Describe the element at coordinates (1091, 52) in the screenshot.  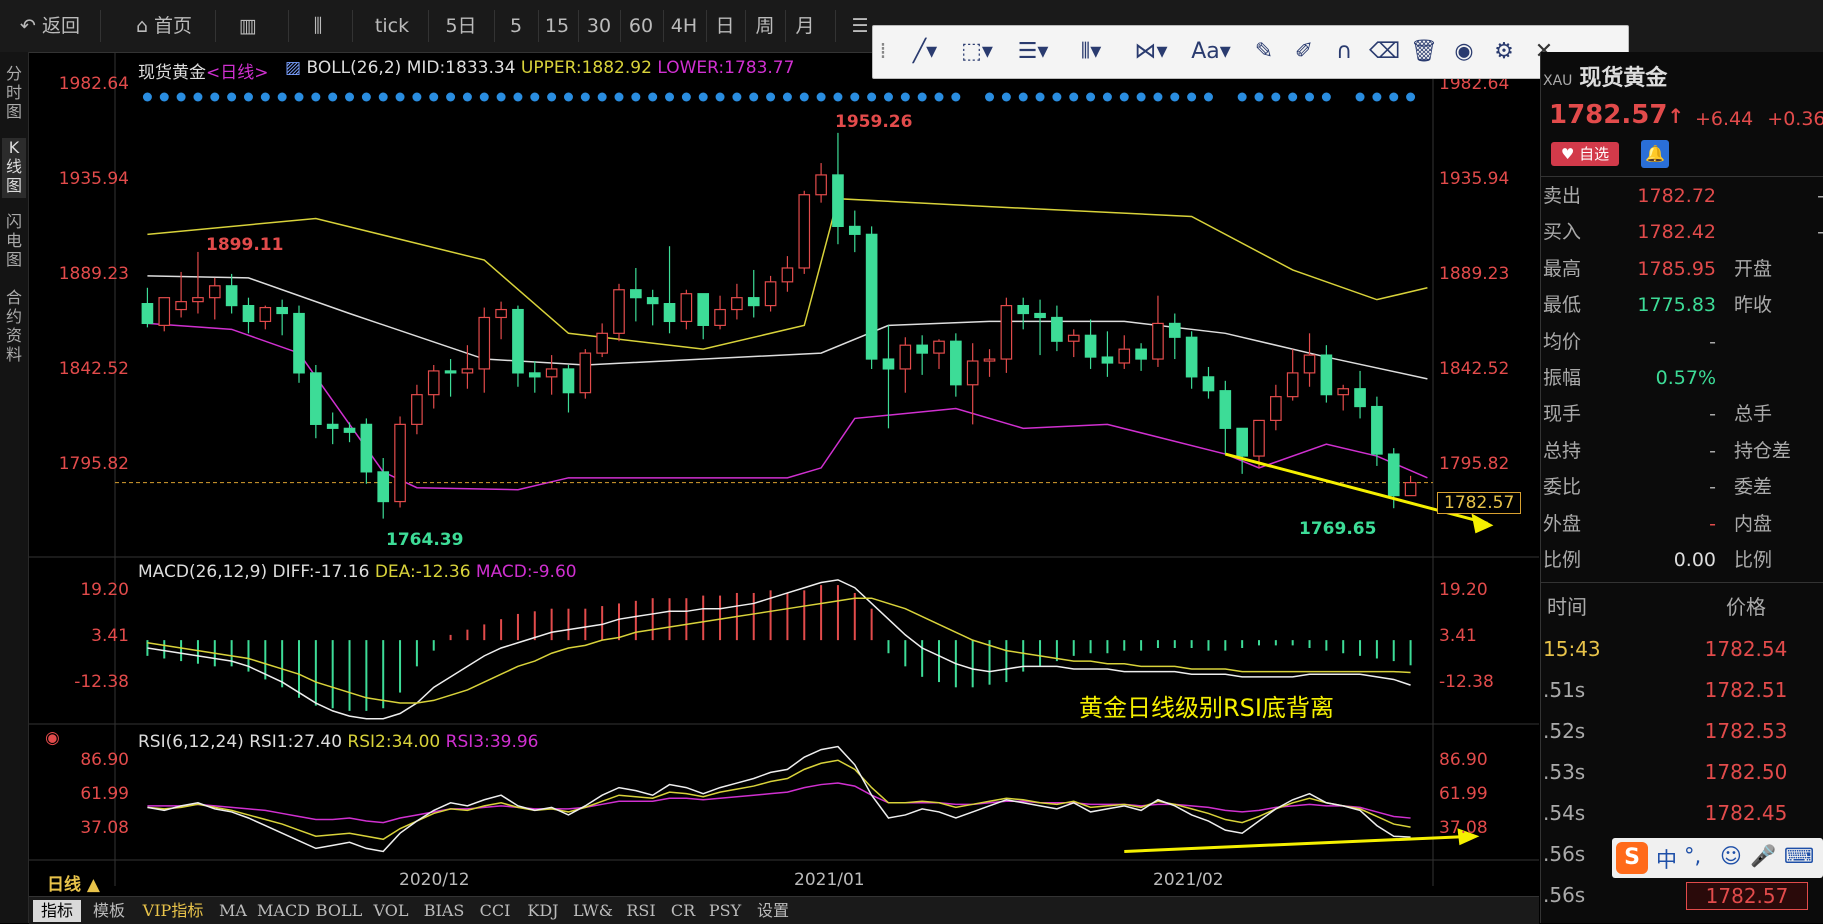
I see `parallel-tool-icon: ⦀▾` at that location.